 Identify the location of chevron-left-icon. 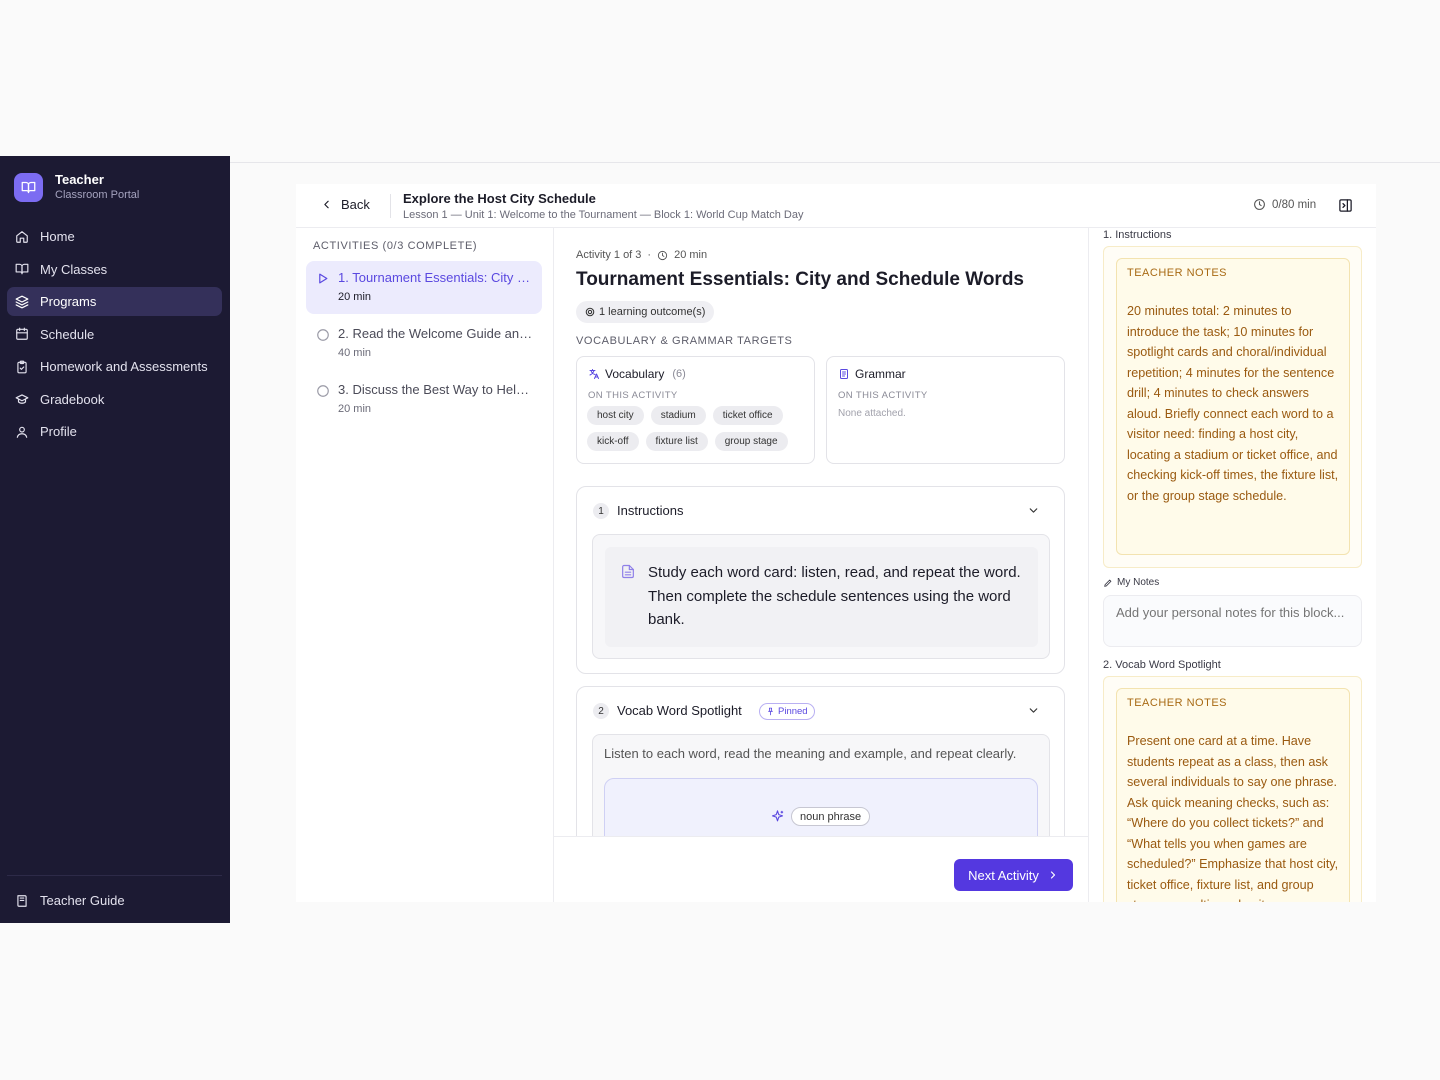
(326, 204).